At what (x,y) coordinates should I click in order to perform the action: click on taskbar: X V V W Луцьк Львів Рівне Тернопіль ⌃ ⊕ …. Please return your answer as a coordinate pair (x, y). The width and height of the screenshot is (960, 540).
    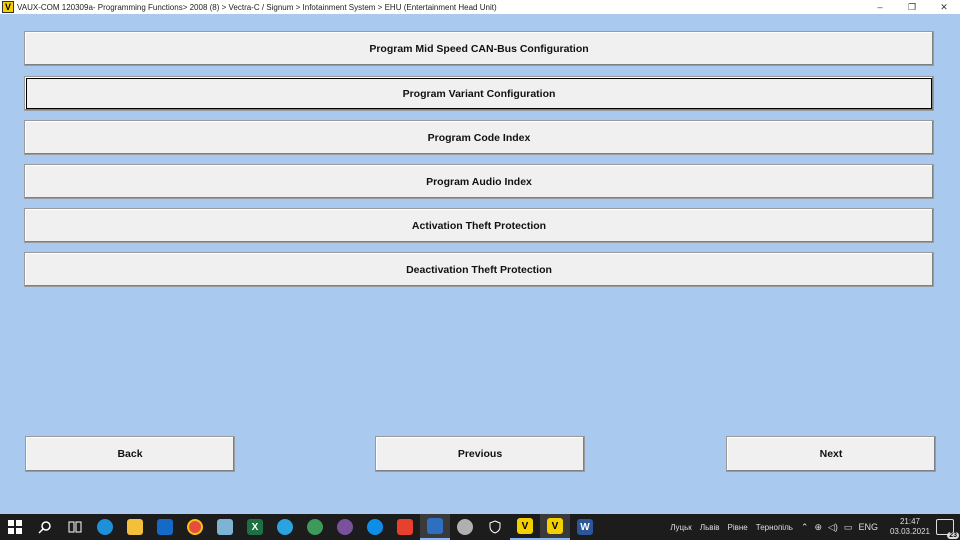
    Looking at the image, I should click on (480, 527).